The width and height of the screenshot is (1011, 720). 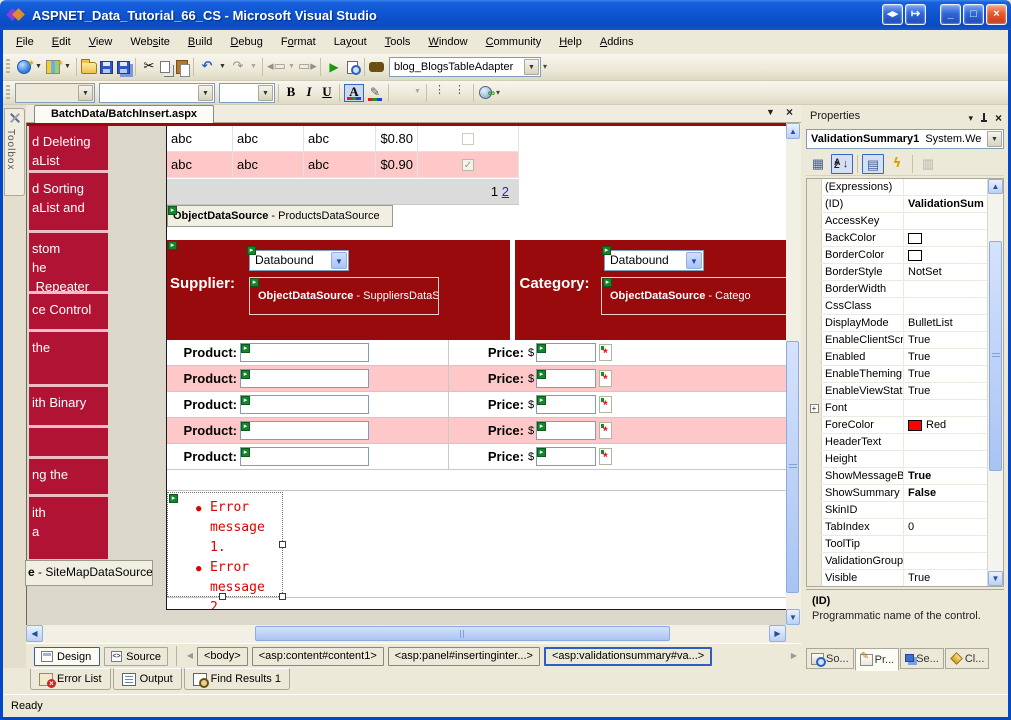 What do you see at coordinates (842, 163) in the screenshot?
I see `alphabetical-icon: ↓` at bounding box center [842, 163].